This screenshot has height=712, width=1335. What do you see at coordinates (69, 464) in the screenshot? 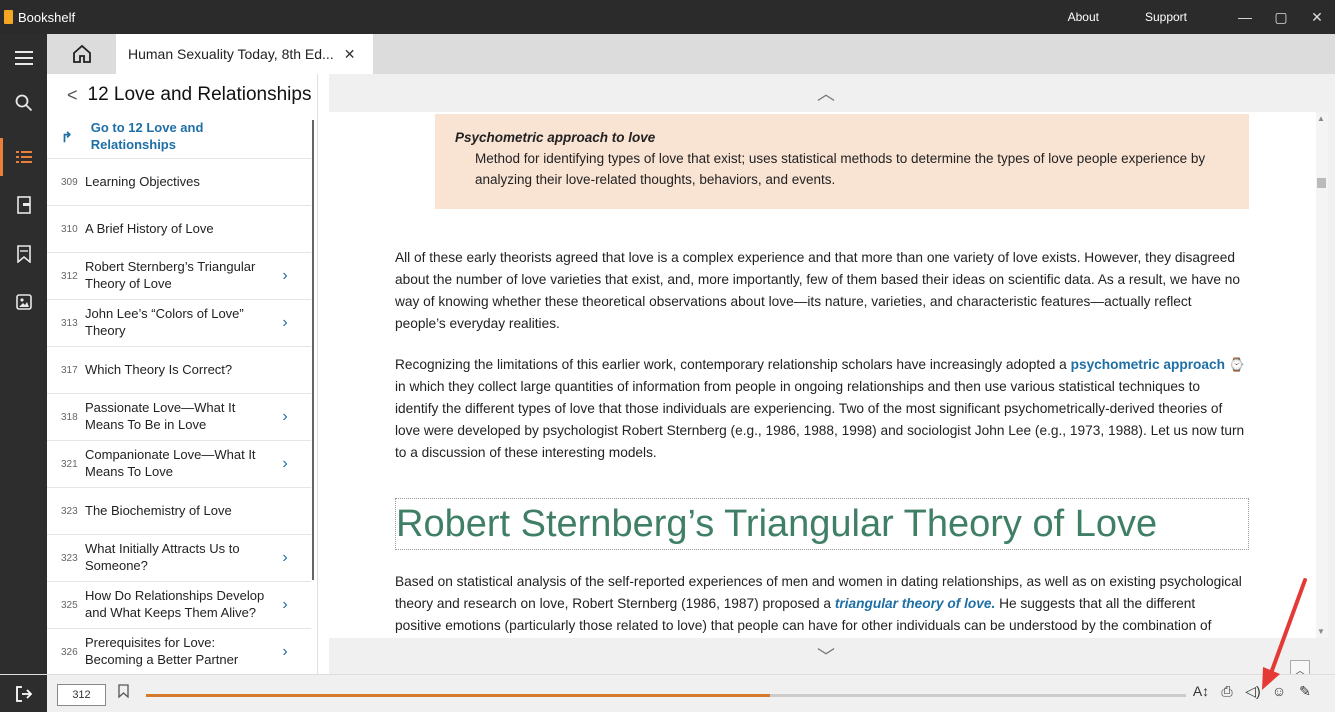
I see `toc-item-page: 321` at bounding box center [69, 464].